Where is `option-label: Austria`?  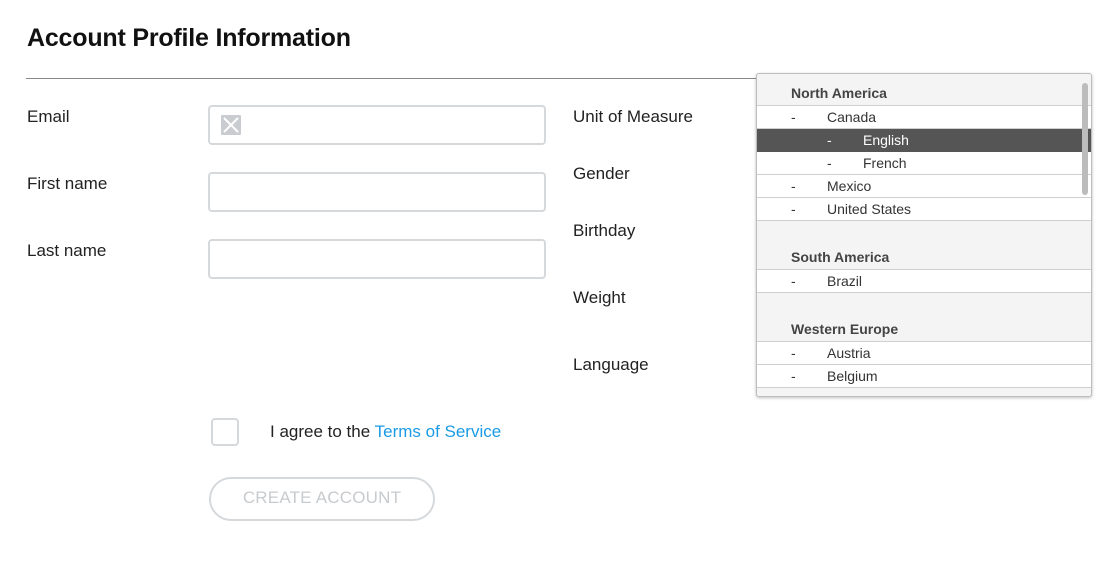
option-label: Austria is located at coordinates (849, 353).